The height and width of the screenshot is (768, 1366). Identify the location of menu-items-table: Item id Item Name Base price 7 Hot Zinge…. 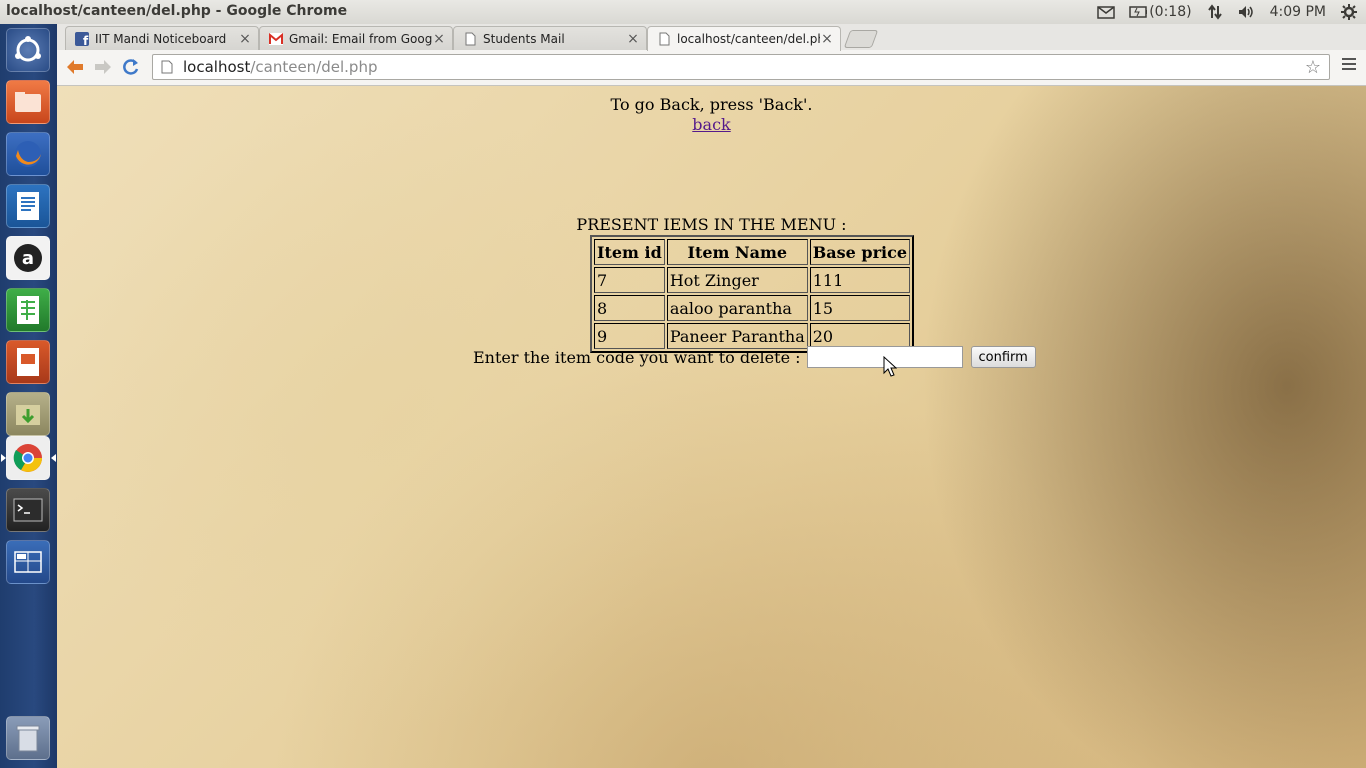
(752, 294).